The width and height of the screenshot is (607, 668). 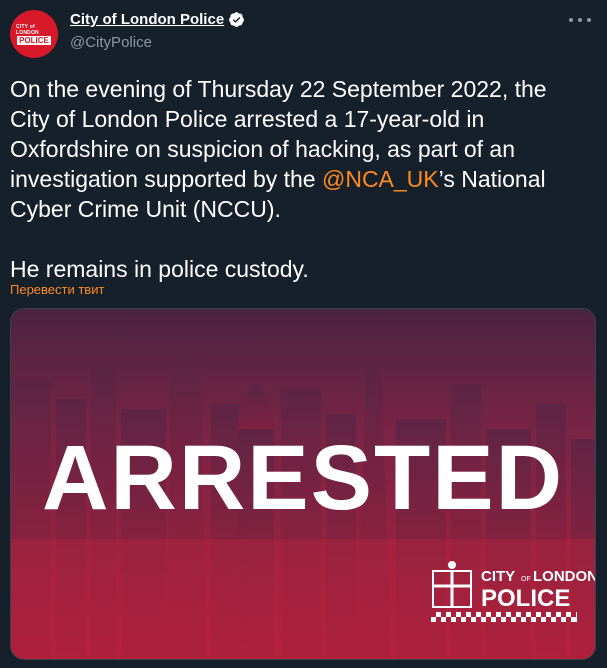 I want to click on author-name: City of London Police, so click(x=147, y=19).